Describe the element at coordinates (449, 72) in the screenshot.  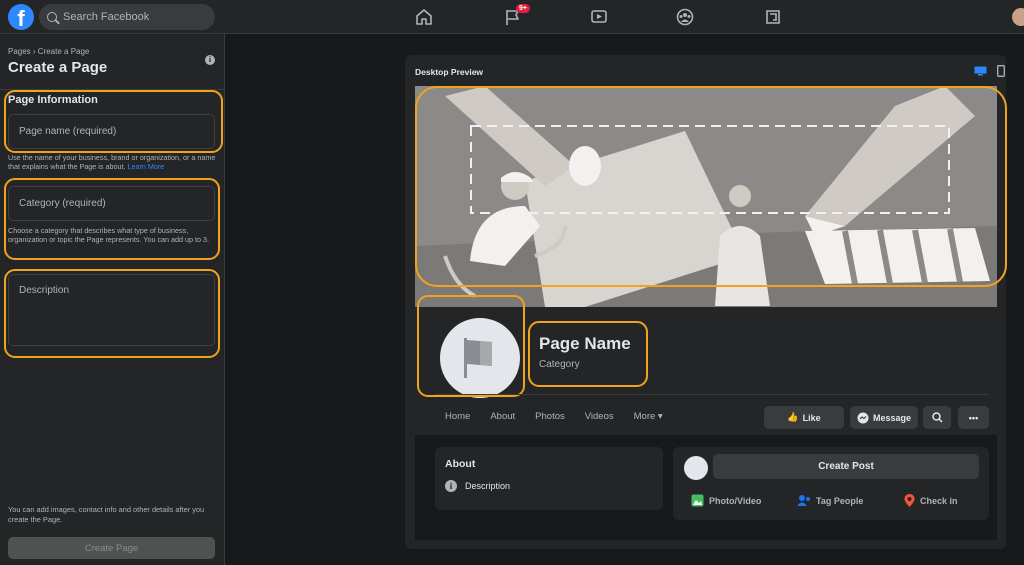
I see `preview-title: Desktop Preview` at that location.